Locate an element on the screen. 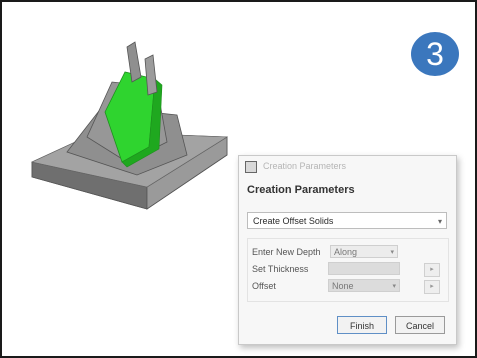 Image resolution: width=477 pixels, height=358 pixels. dialog-heading: Creation Parameters is located at coordinates (301, 190).